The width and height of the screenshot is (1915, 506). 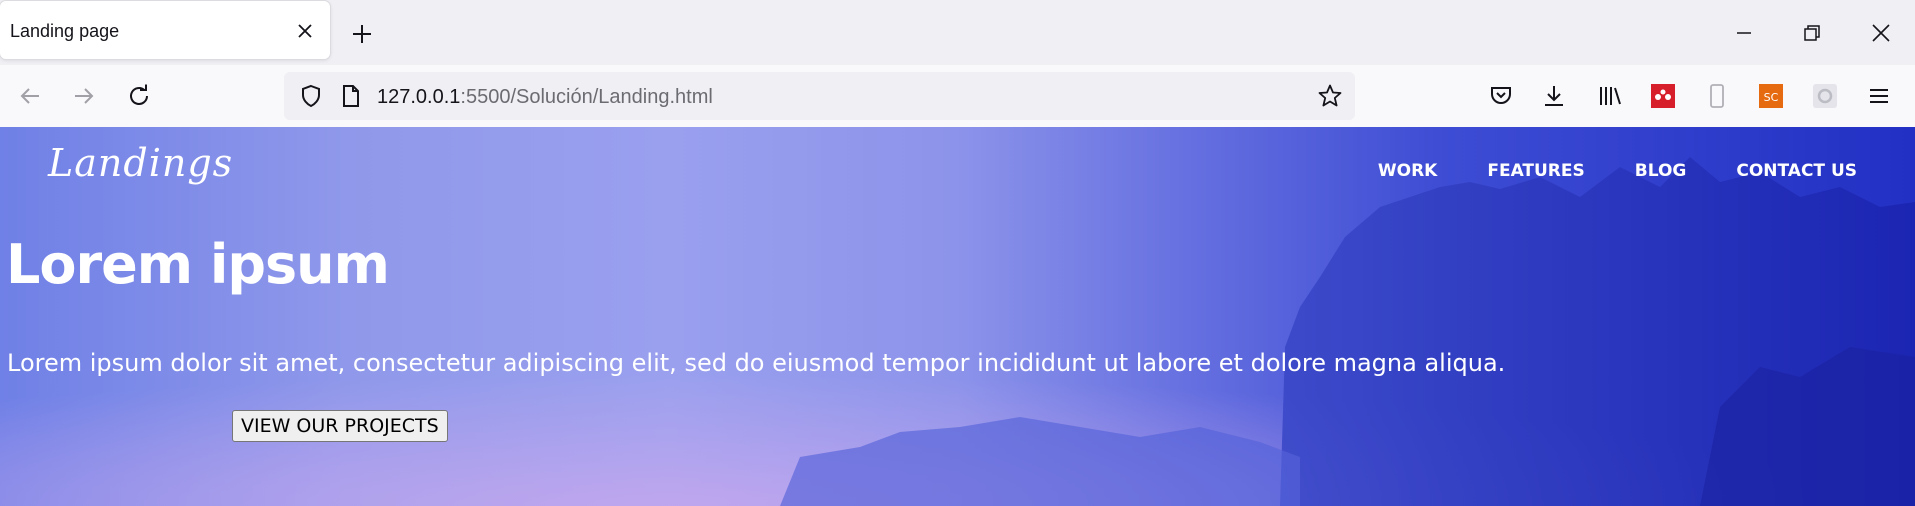 I want to click on phone-icon, so click(x=1717, y=96).